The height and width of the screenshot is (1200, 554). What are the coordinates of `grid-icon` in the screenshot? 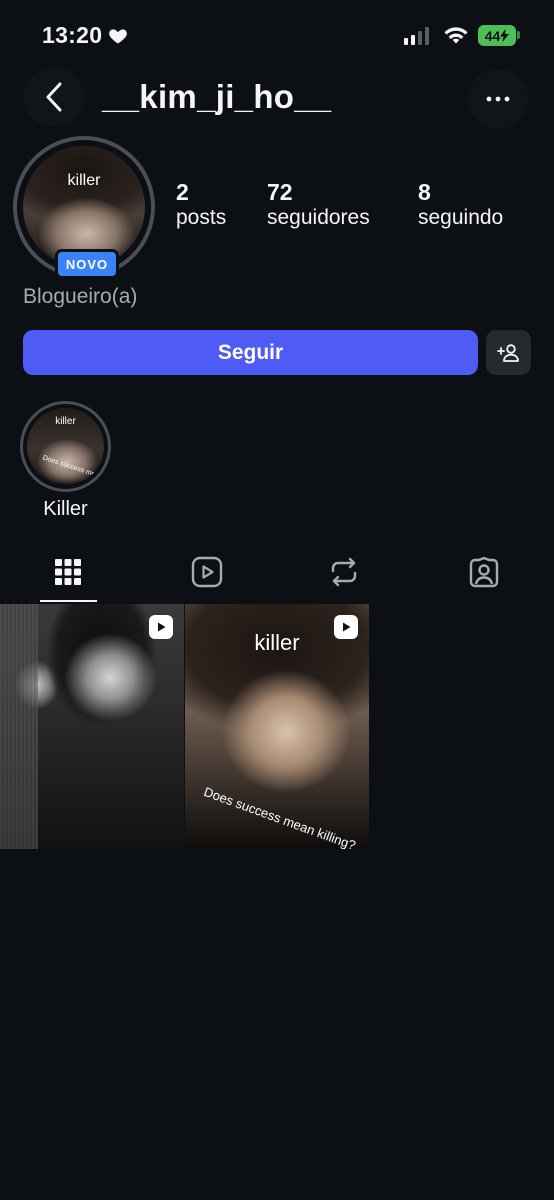 It's located at (68, 572).